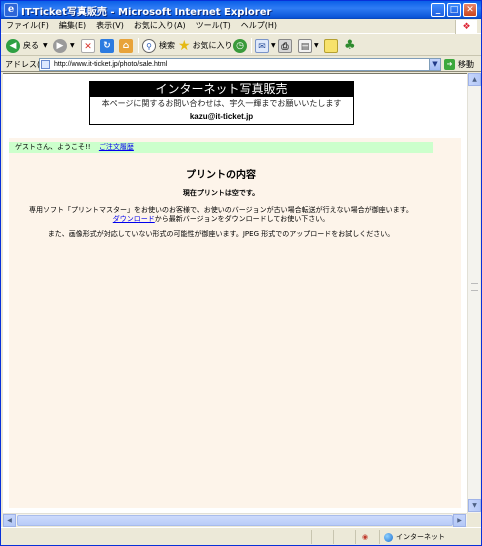 The image size is (482, 546). I want to click on search-button: ⚲ 検索, so click(158, 45).